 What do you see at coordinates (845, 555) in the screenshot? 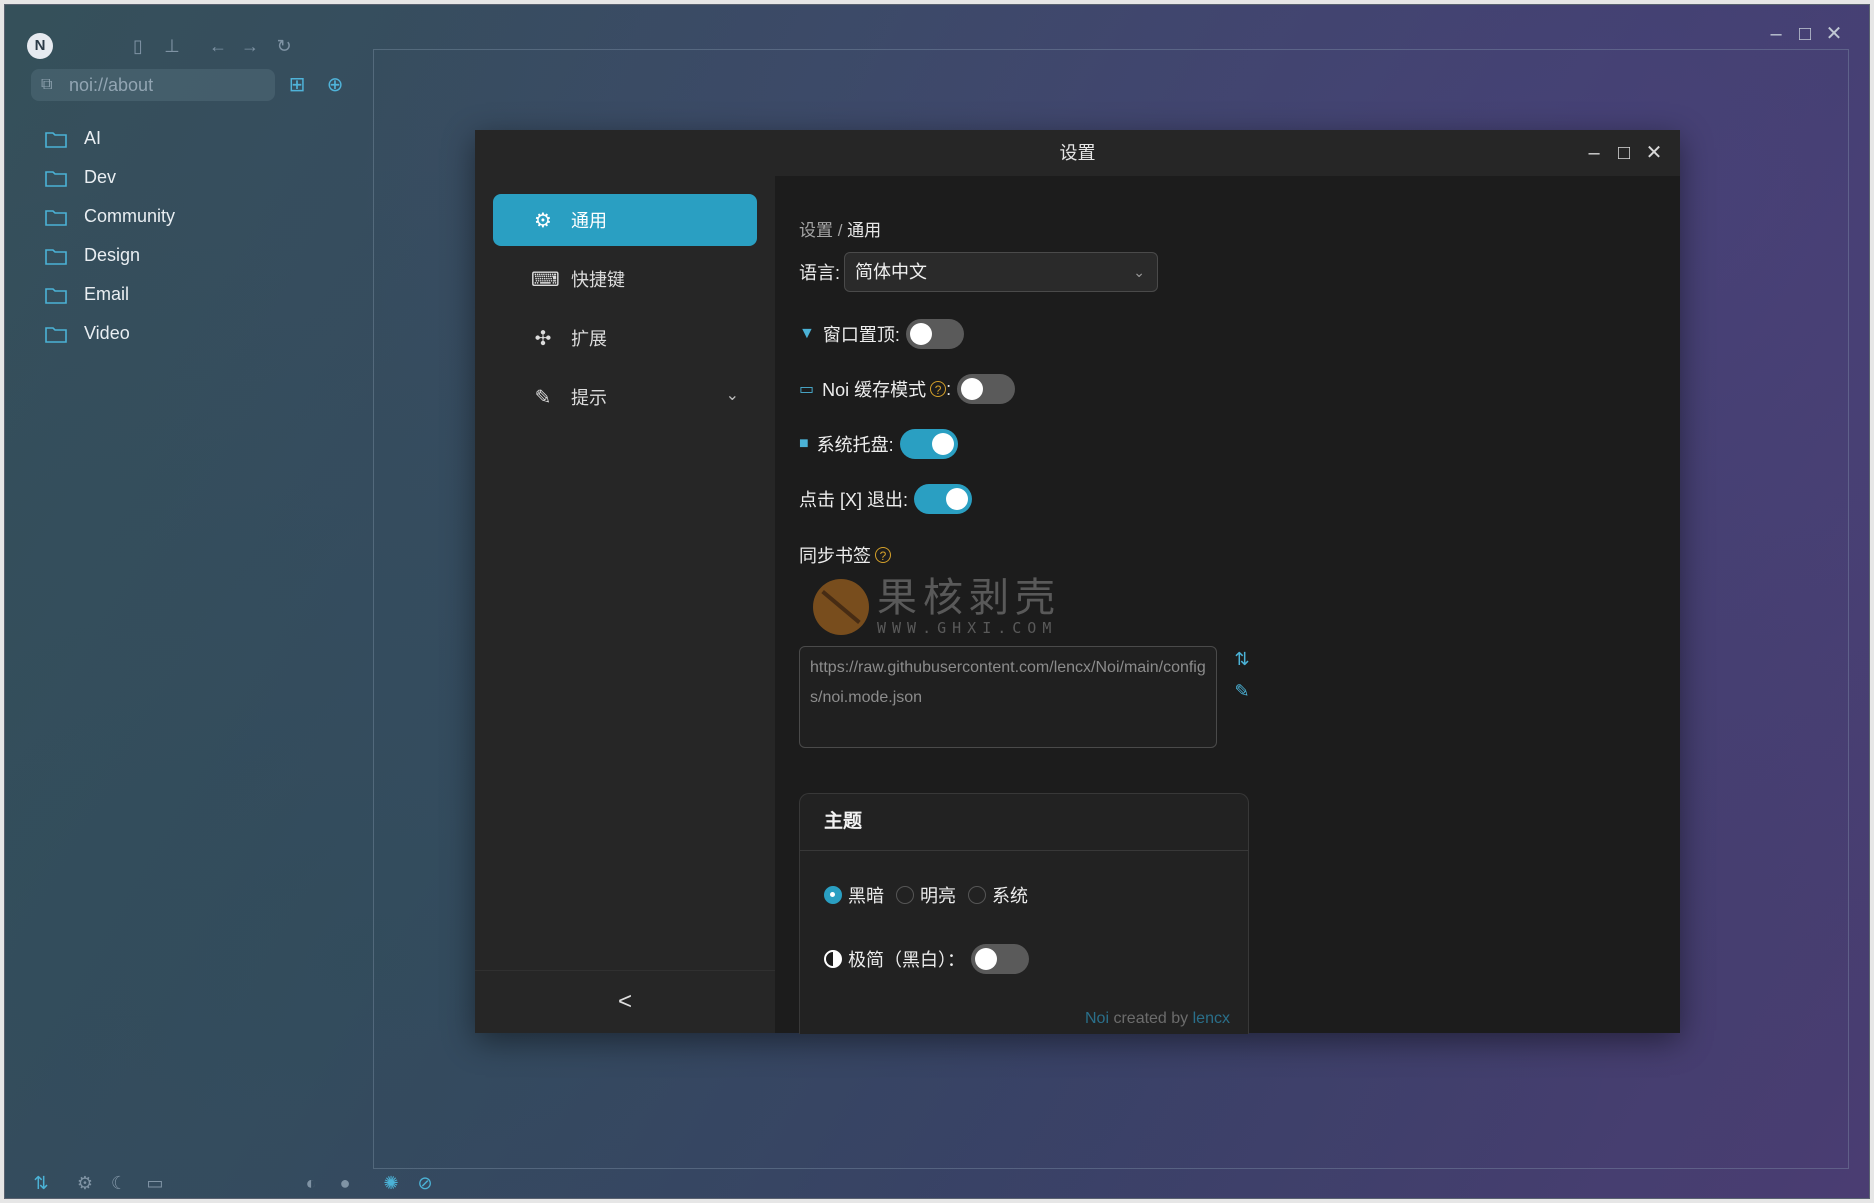
I see `sync-bookmarks-row: 同步书签 ?` at bounding box center [845, 555].